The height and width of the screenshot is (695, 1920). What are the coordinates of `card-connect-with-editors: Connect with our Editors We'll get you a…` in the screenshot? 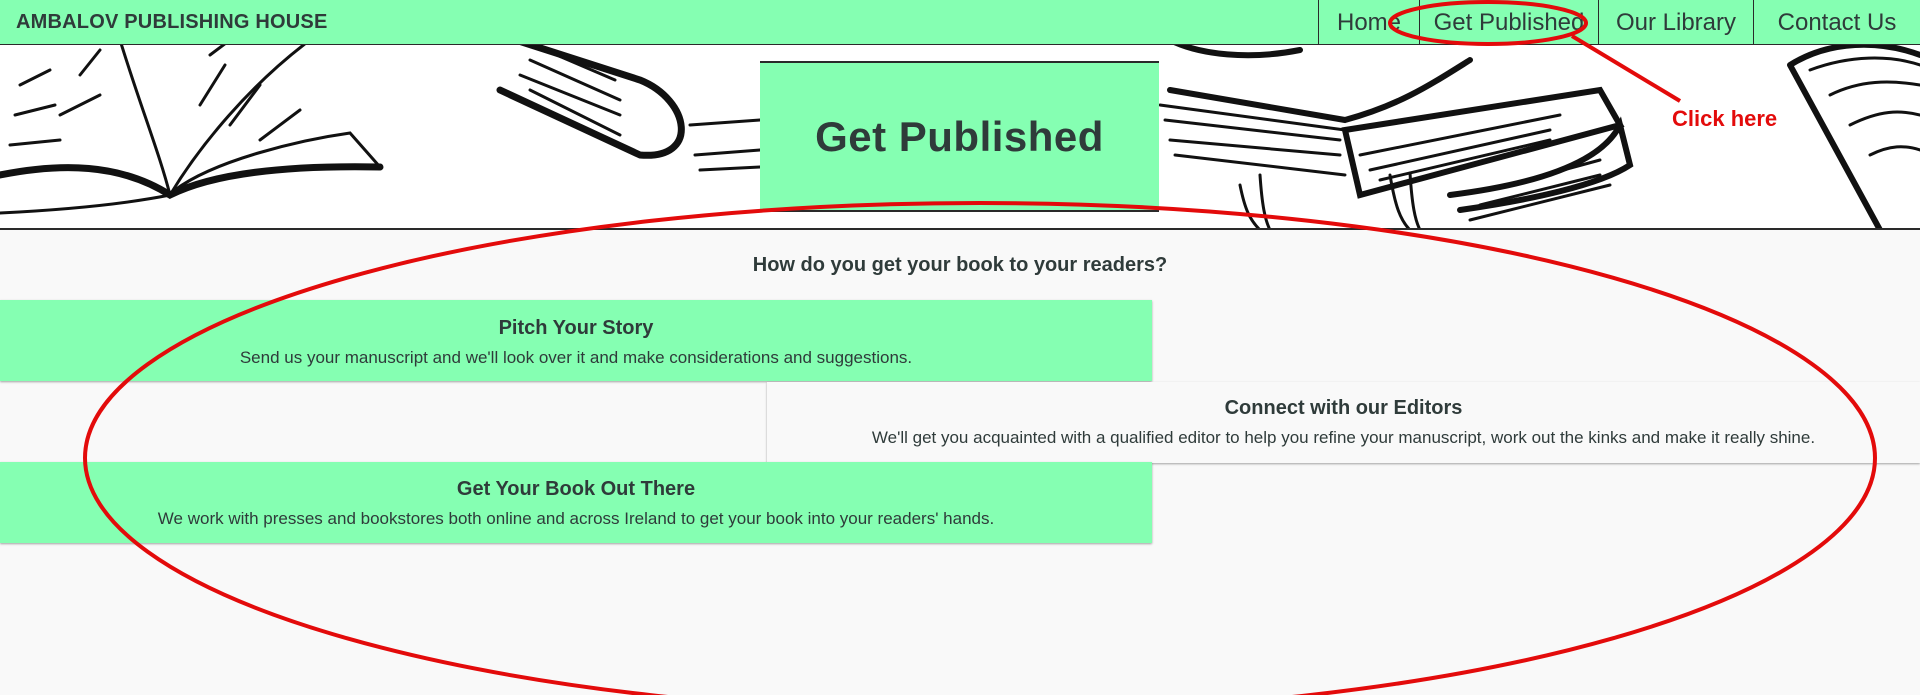 It's located at (1343, 422).